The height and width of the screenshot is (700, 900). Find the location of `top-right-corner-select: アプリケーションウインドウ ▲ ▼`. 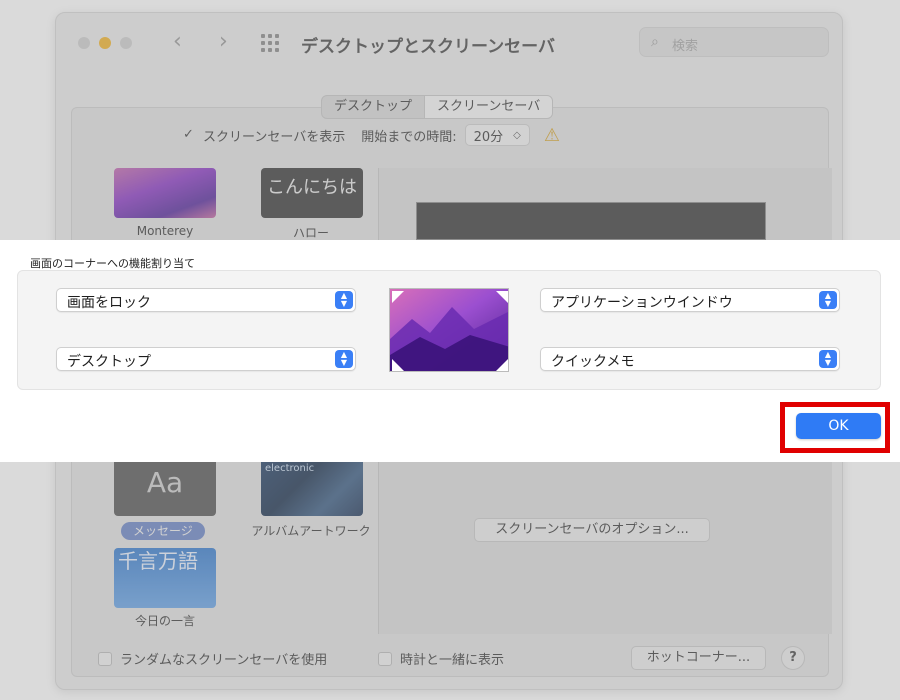

top-right-corner-select: アプリケーションウインドウ ▲ ▼ is located at coordinates (690, 300).